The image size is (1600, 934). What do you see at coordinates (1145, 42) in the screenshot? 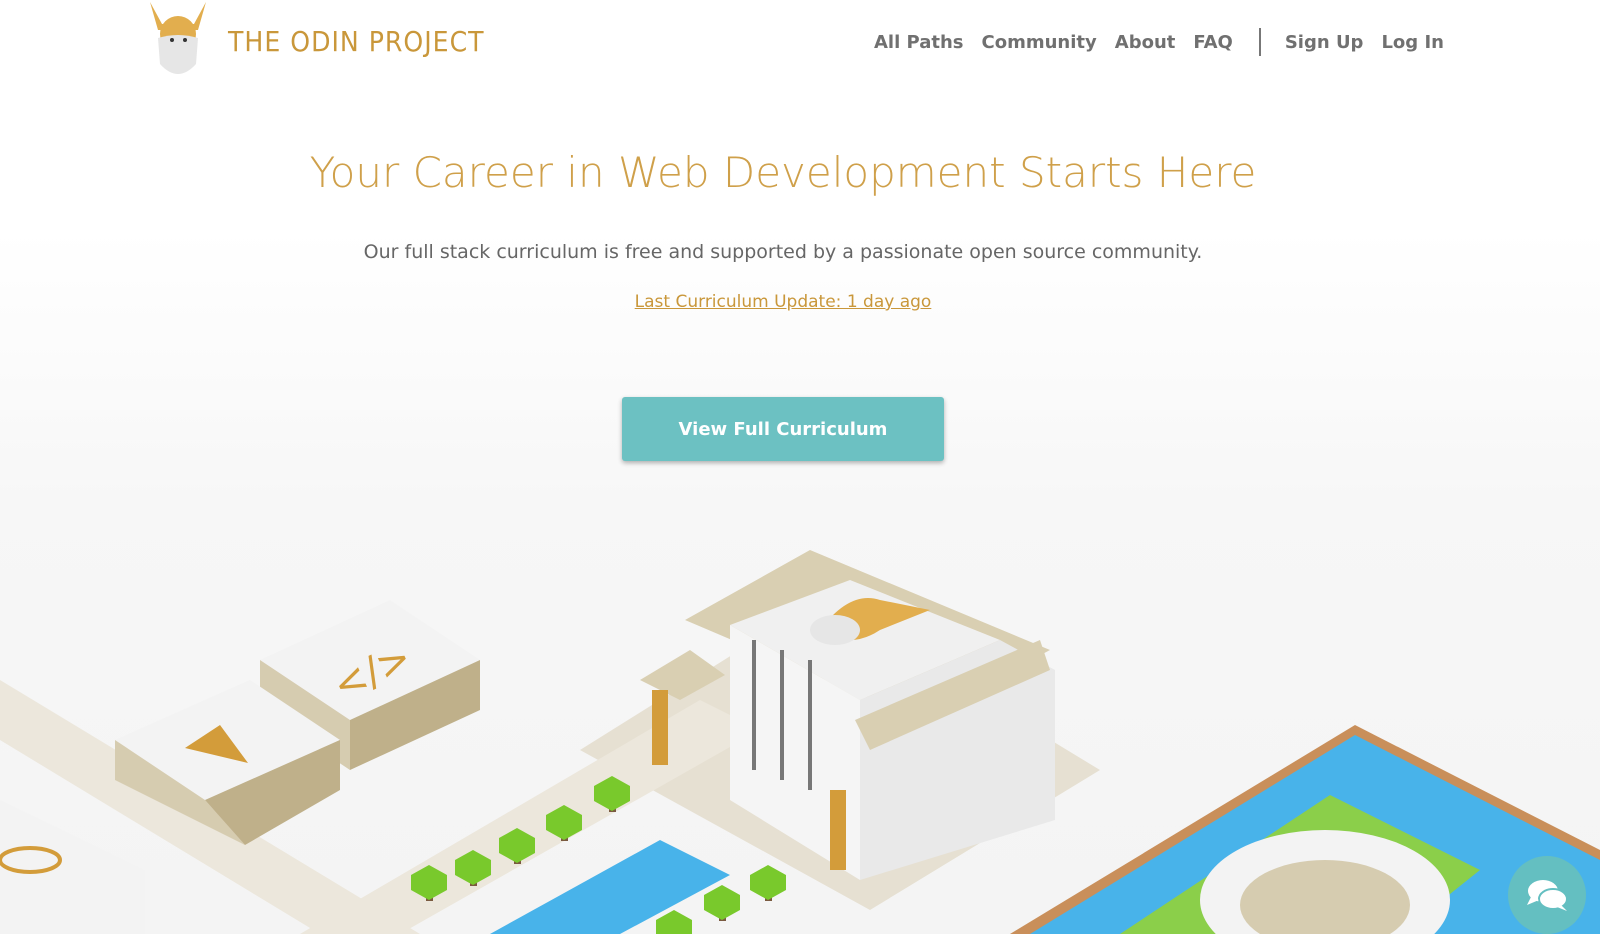
I see `nav-about: About` at bounding box center [1145, 42].